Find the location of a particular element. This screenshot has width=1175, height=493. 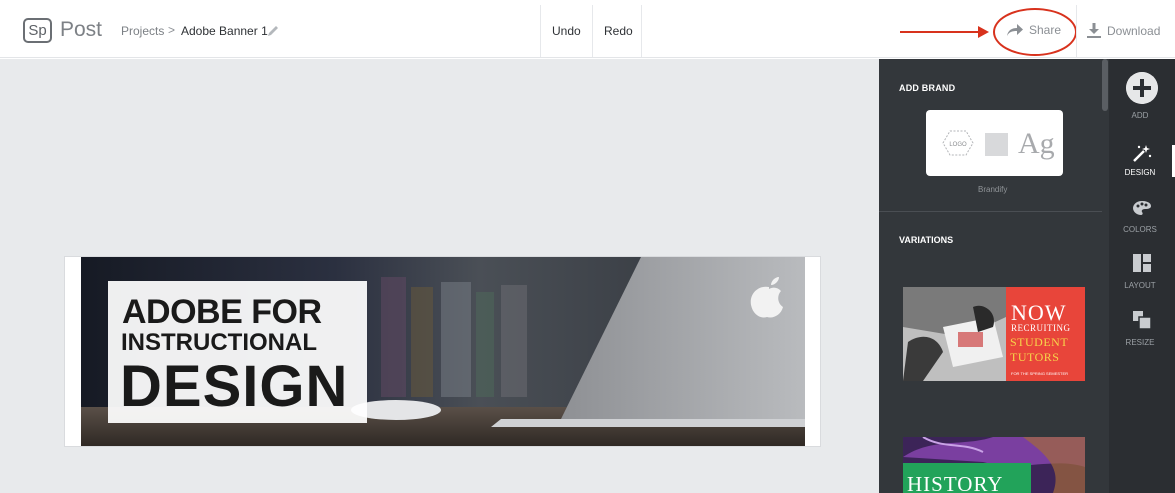

variation-line: RECRUITING is located at coordinates (1041, 328).